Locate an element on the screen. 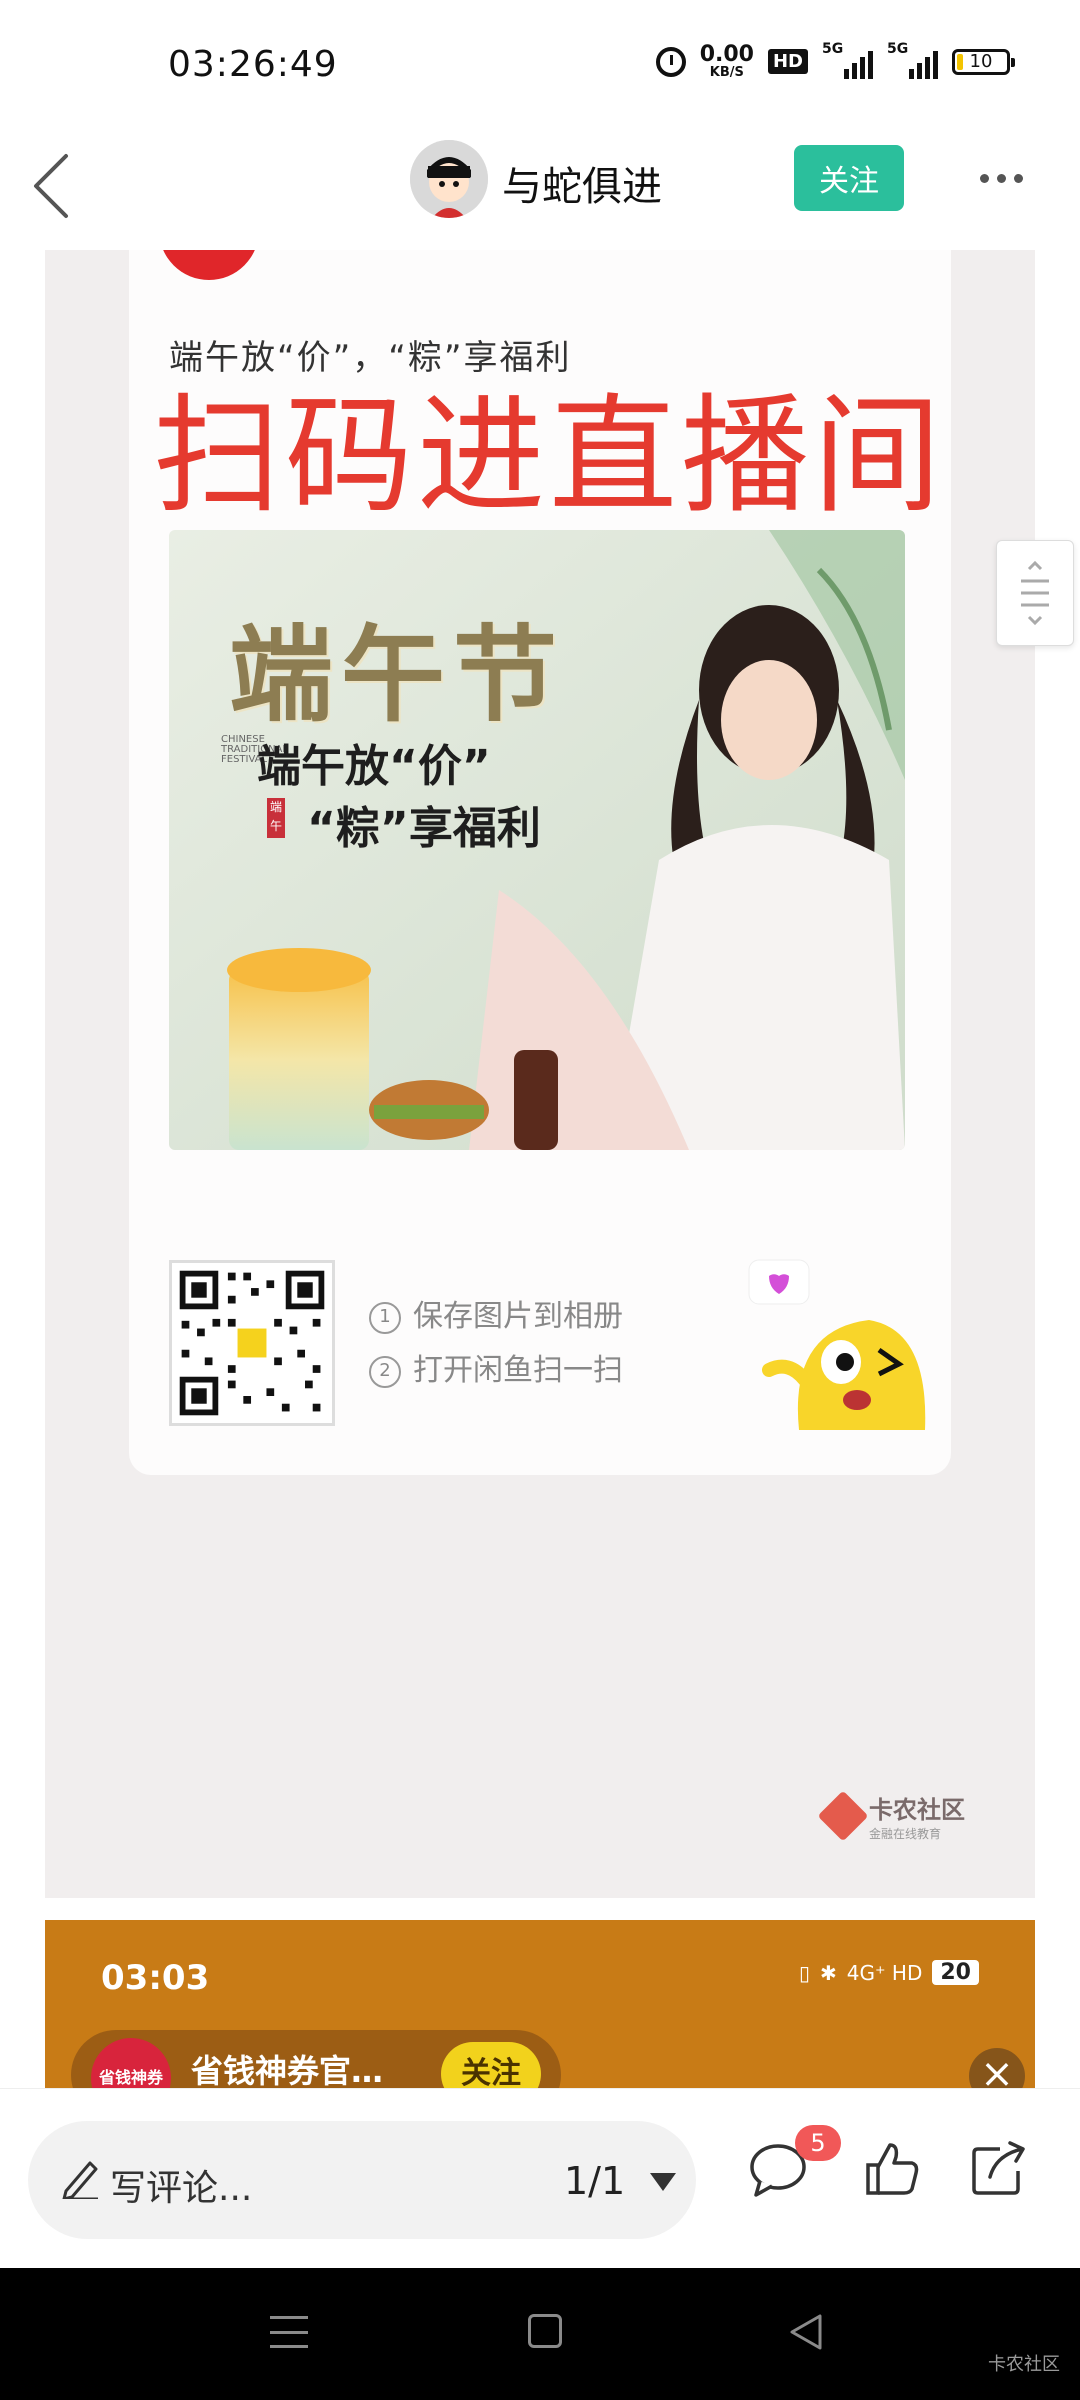  scroll-handle is located at coordinates (1035, 593).